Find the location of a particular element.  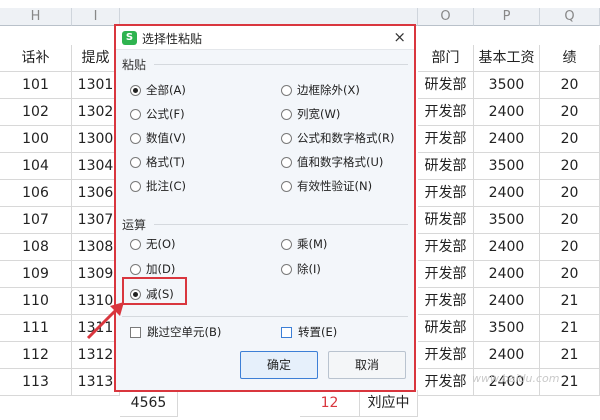

cell-i: 1307 is located at coordinates (96, 220).